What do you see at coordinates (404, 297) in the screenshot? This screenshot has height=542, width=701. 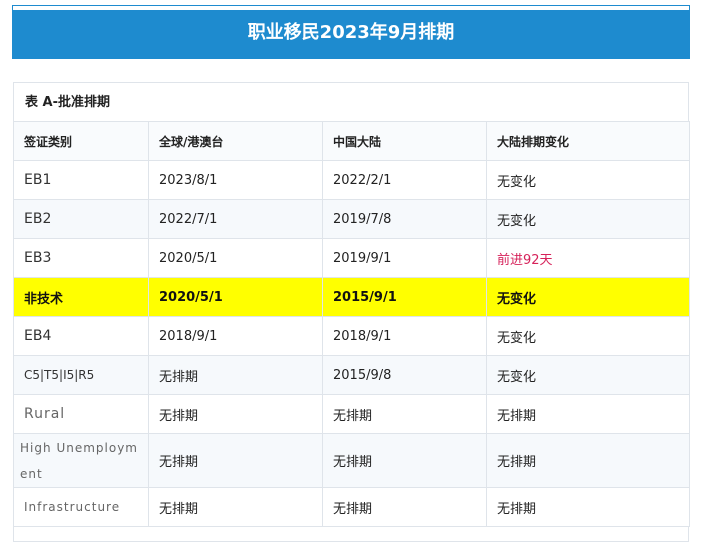 I see `row-china-date: 2015/9/1` at bounding box center [404, 297].